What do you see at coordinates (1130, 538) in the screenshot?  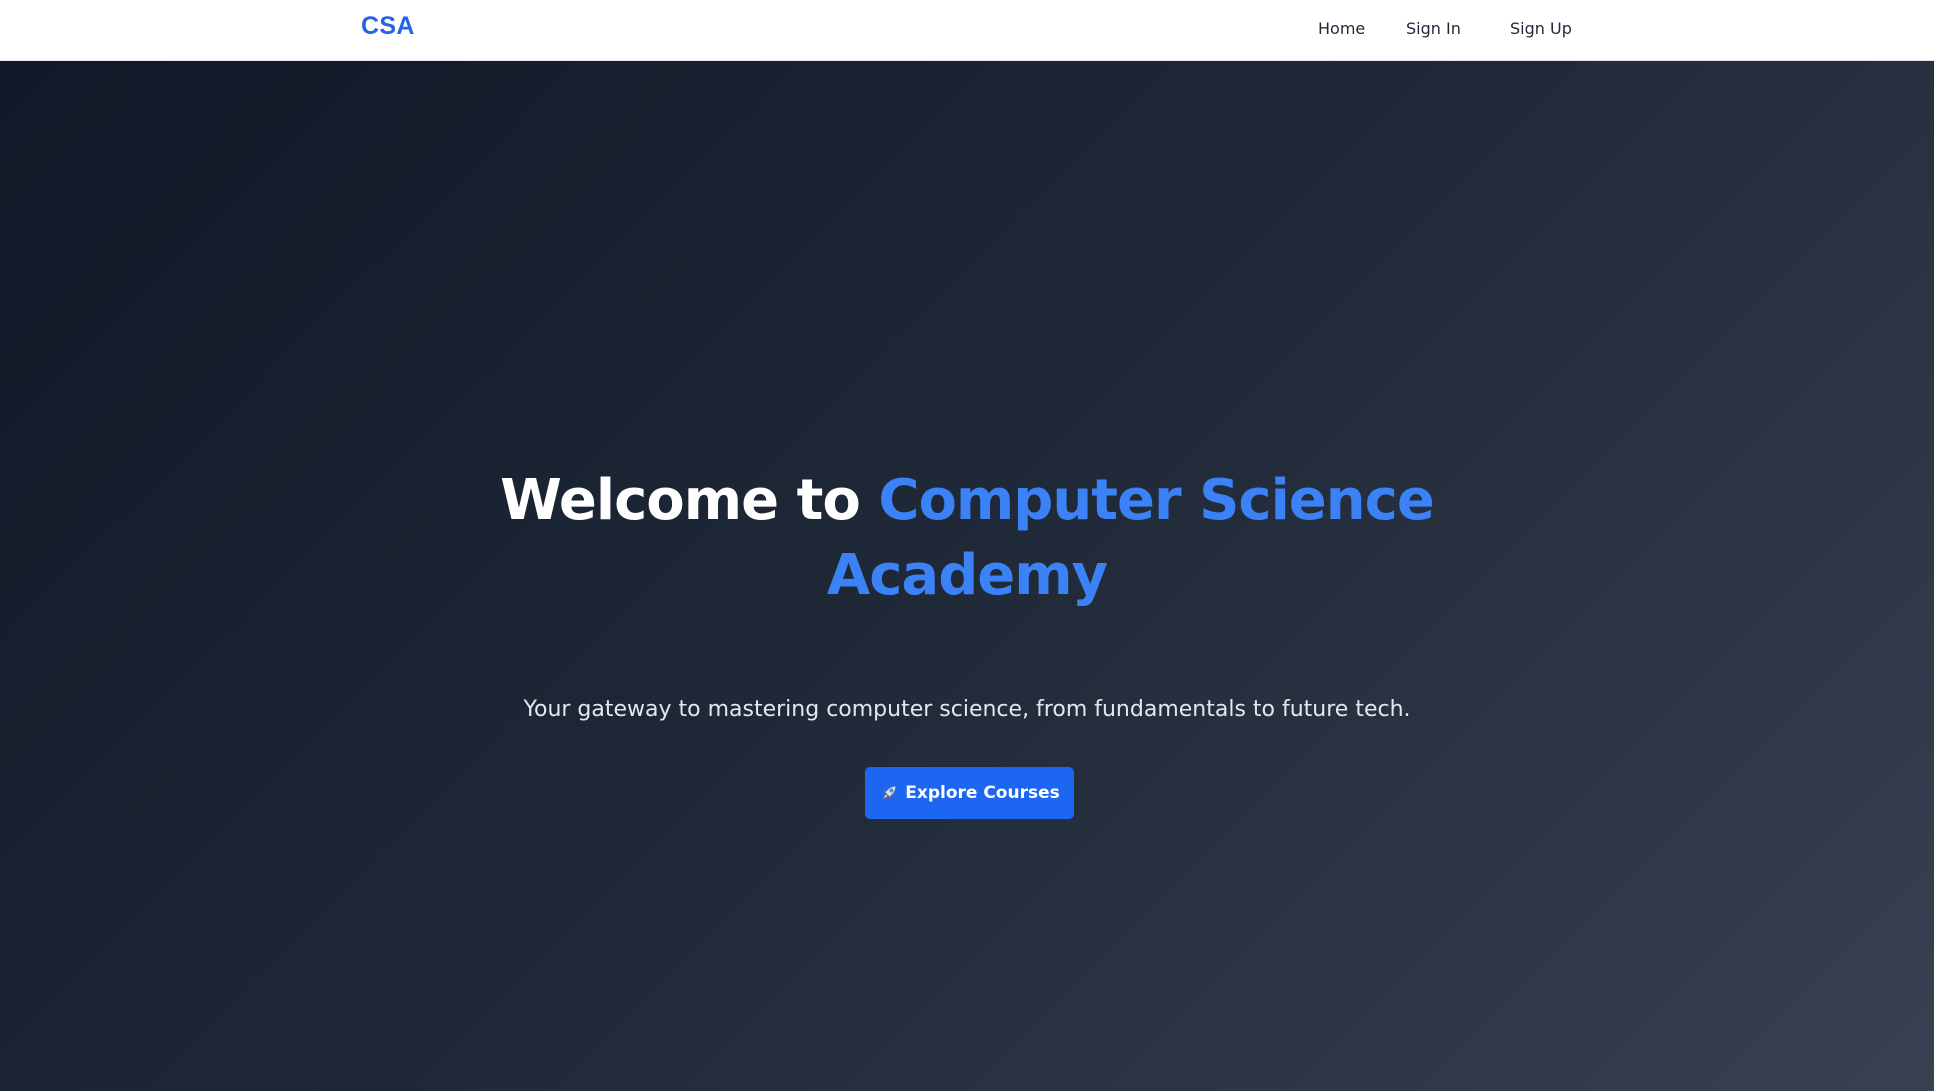 I see `hero-title-accent: Computer Science Academy` at bounding box center [1130, 538].